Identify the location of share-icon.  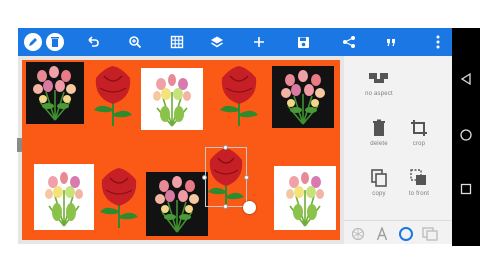
(349, 42).